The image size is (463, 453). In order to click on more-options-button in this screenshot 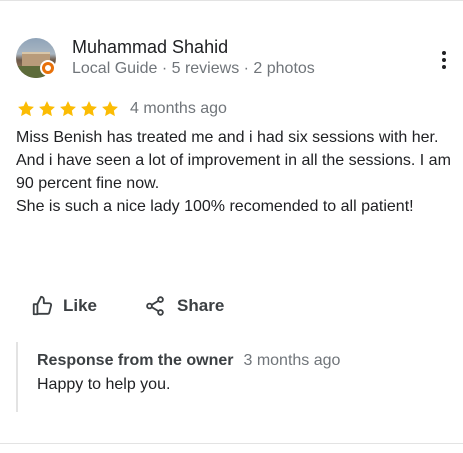, I will do `click(444, 60)`.